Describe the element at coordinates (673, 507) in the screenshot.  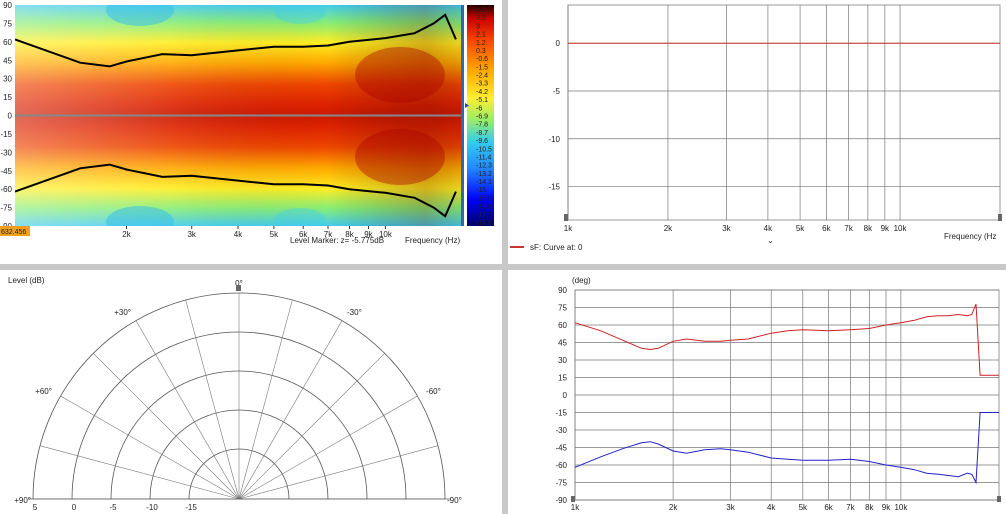
I see `phase-x-tick: 2k` at that location.